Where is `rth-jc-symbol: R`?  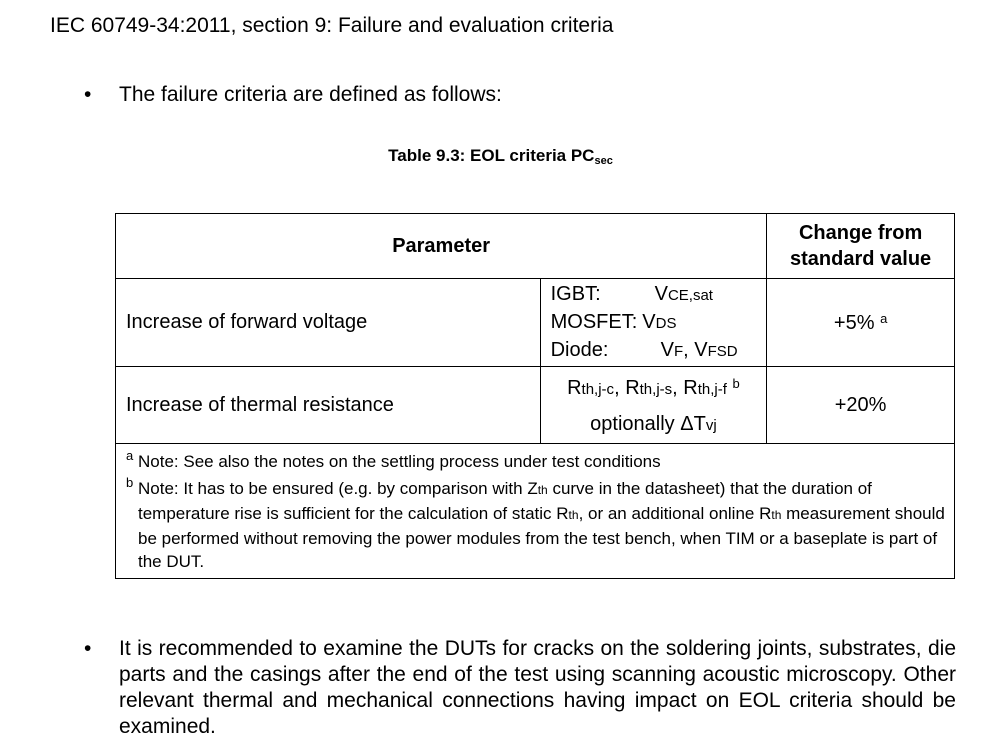
rth-jc-symbol: R is located at coordinates (574, 388).